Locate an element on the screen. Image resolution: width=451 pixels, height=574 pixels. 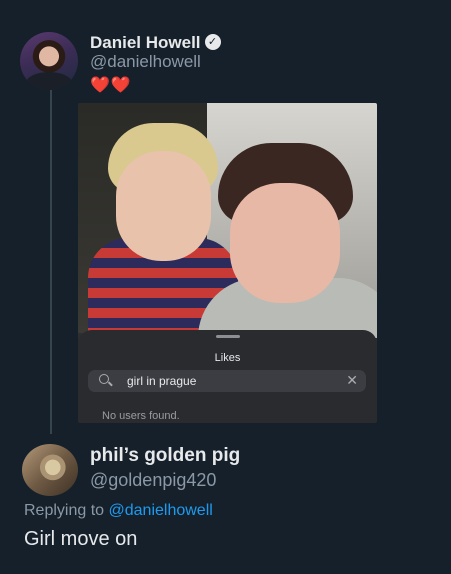
likes-search-input: girl in prague ✕ is located at coordinates (227, 381).